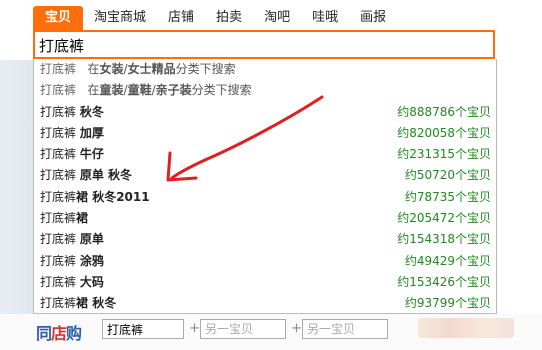 Image resolution: width=542 pixels, height=350 pixels. Describe the element at coordinates (113, 196) in the screenshot. I see `suggestion-extra: 裙 秋冬2011` at that location.